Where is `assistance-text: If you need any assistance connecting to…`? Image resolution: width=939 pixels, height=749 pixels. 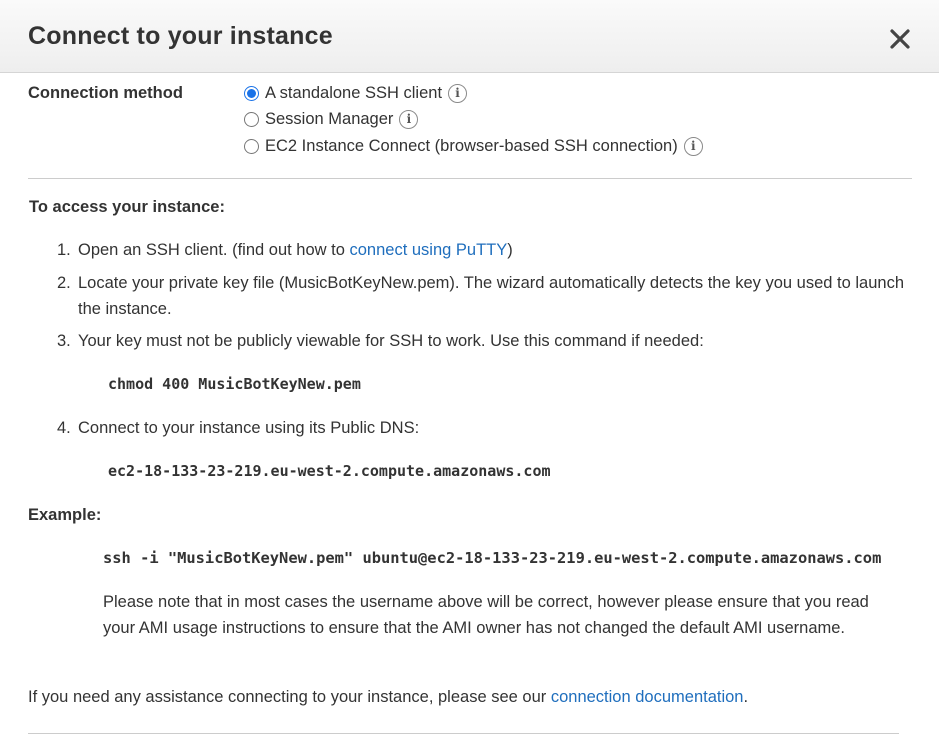
assistance-text: If you need any assistance connecting to… is located at coordinates (388, 697).